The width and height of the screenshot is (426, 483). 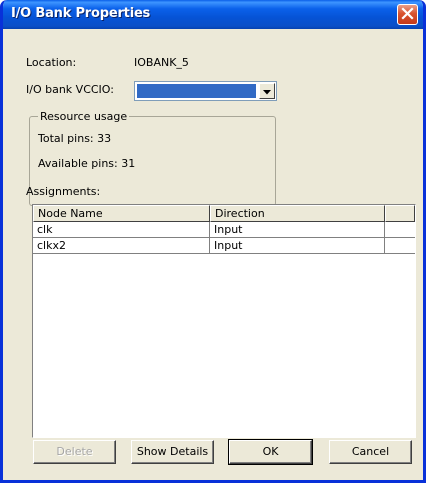 I want to click on table-row: clk Input, so click(x=224, y=230).